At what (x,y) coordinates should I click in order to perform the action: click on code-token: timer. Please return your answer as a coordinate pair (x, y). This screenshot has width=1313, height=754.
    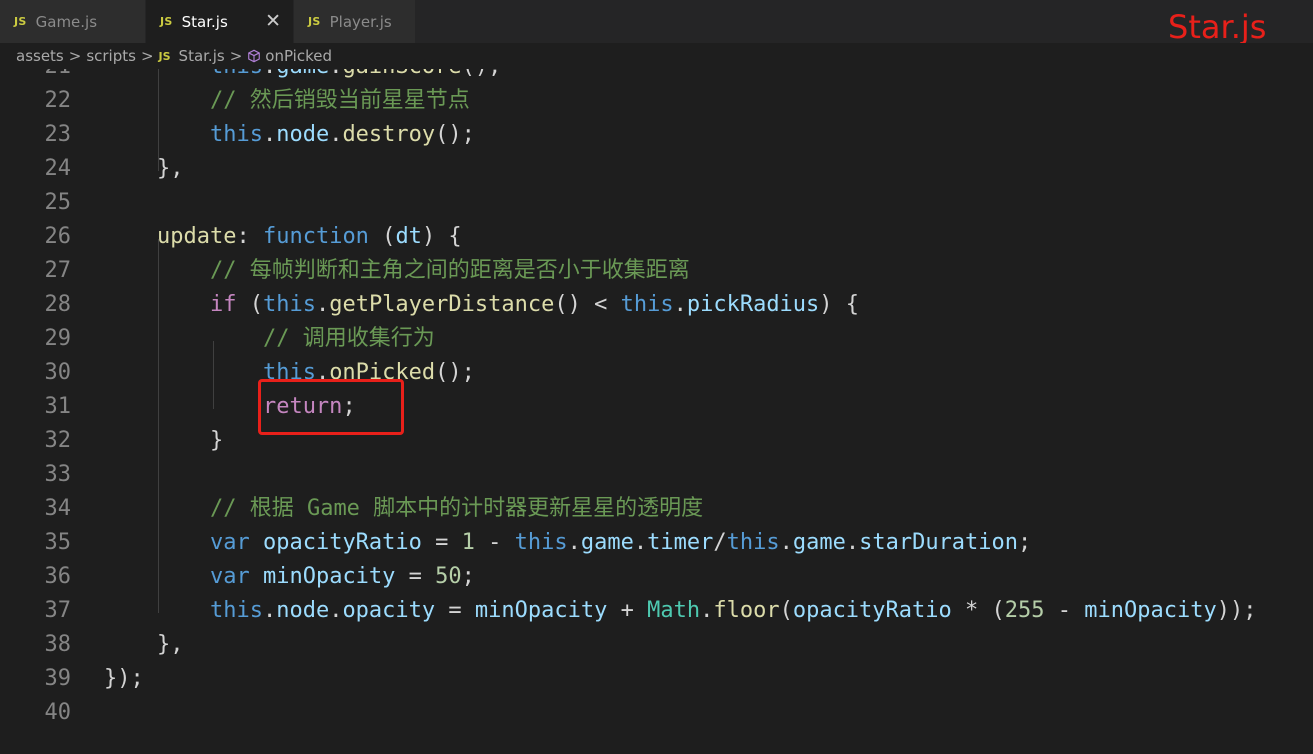
    Looking at the image, I should click on (680, 542).